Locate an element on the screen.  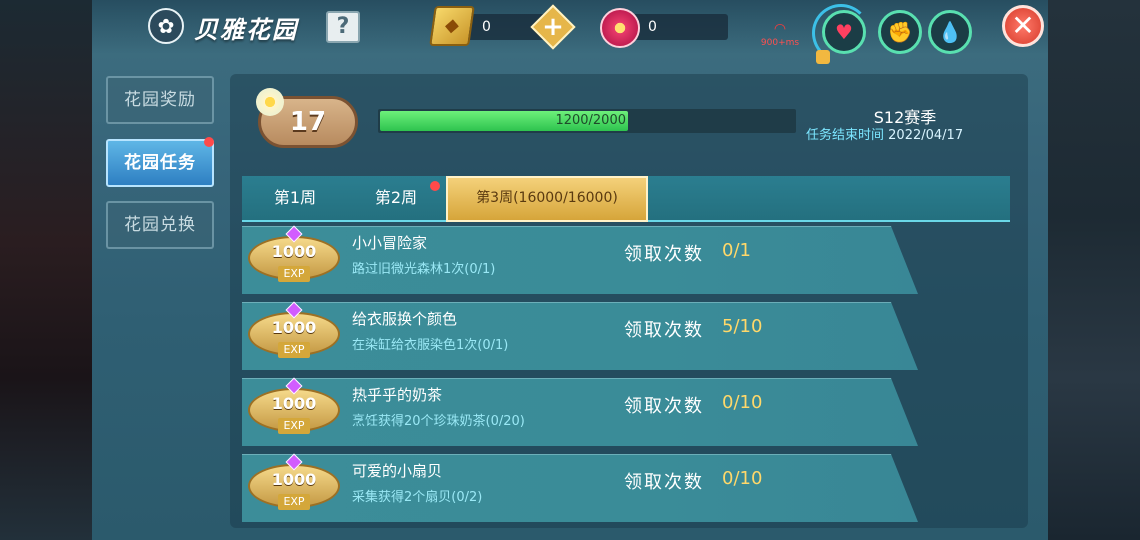
flower-icon: ✿ is located at coordinates (166, 26).